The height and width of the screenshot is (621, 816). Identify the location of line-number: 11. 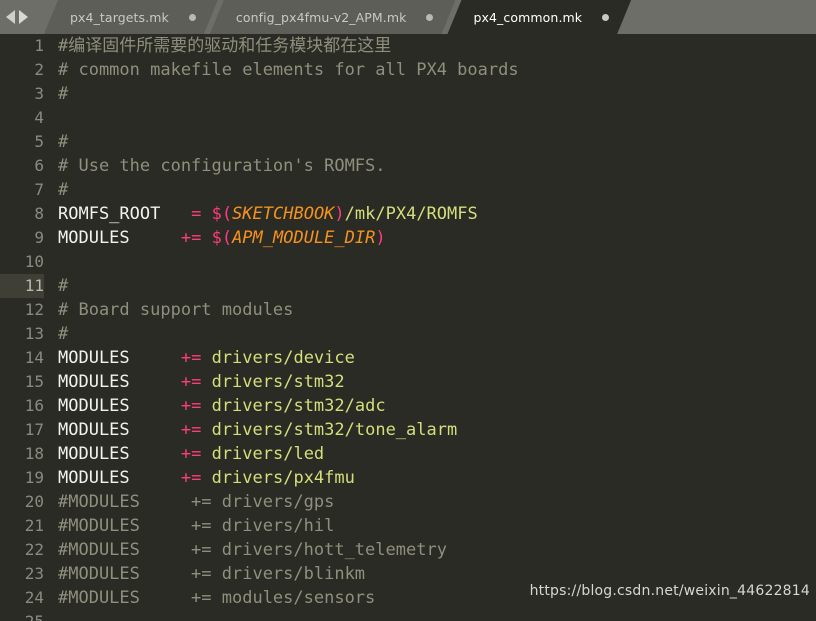
(22, 286).